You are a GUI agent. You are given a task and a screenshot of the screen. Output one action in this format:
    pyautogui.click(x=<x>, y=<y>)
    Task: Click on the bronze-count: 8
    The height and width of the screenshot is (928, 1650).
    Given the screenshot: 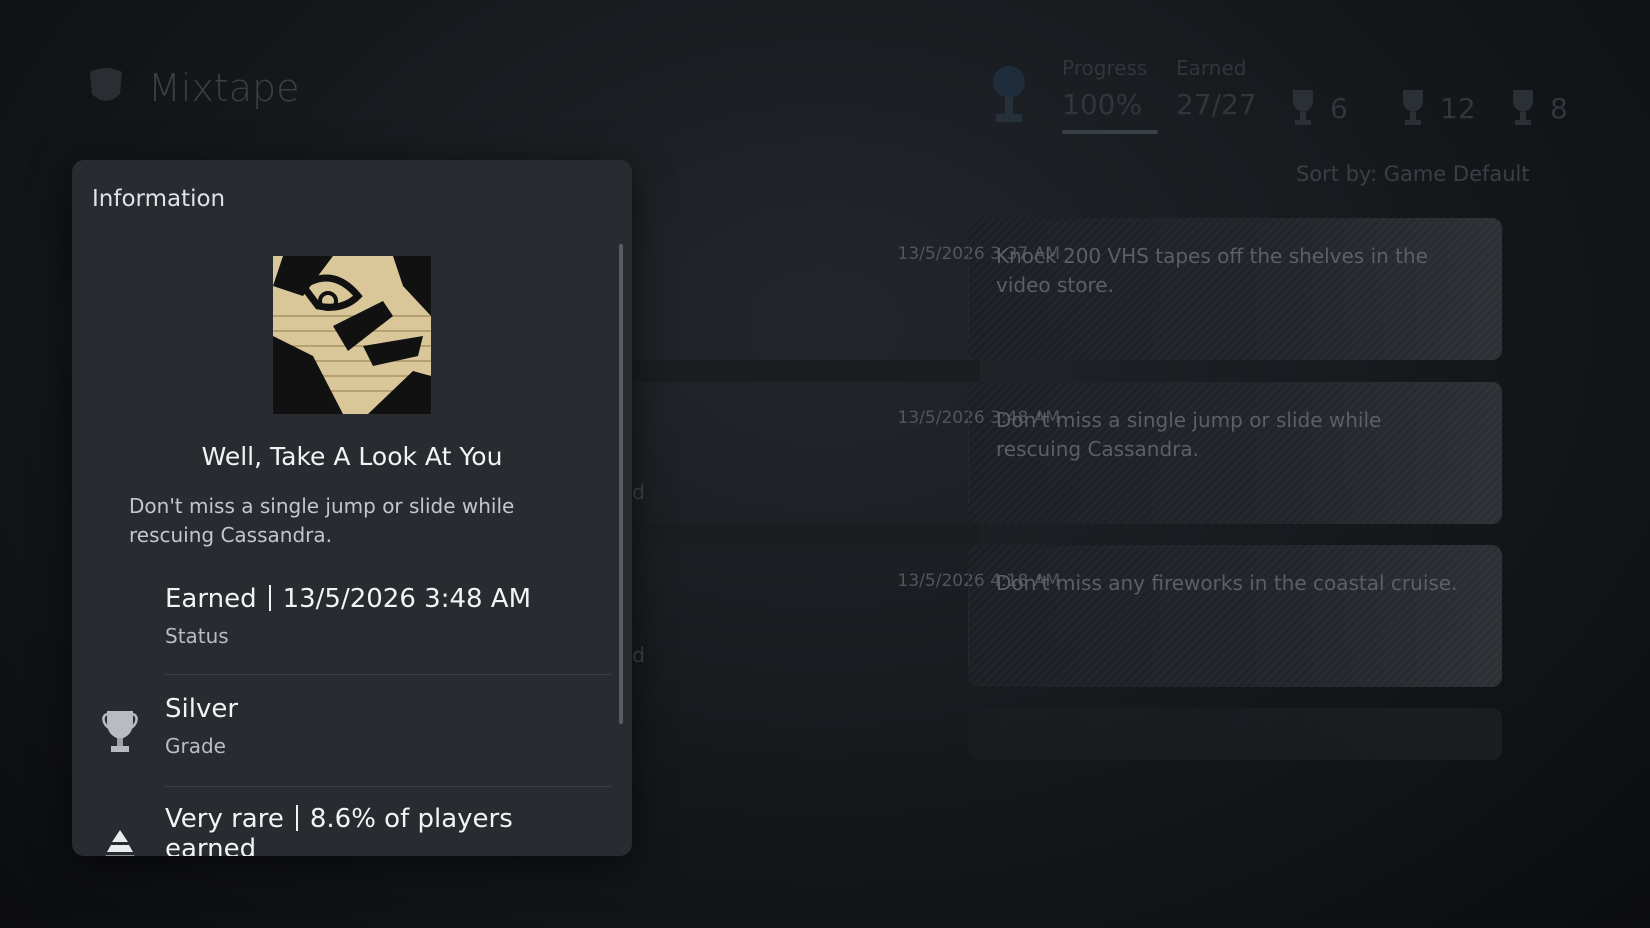 What is the action you would take?
    pyautogui.click(x=1559, y=108)
    